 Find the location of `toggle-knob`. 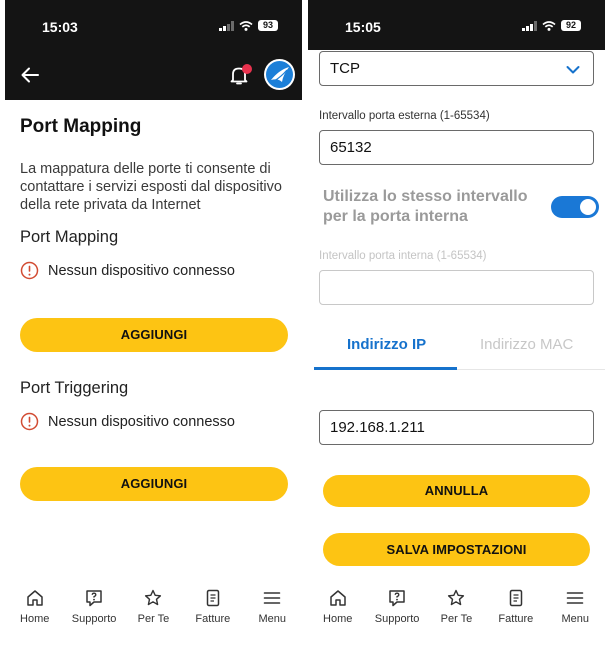

toggle-knob is located at coordinates (588, 207).